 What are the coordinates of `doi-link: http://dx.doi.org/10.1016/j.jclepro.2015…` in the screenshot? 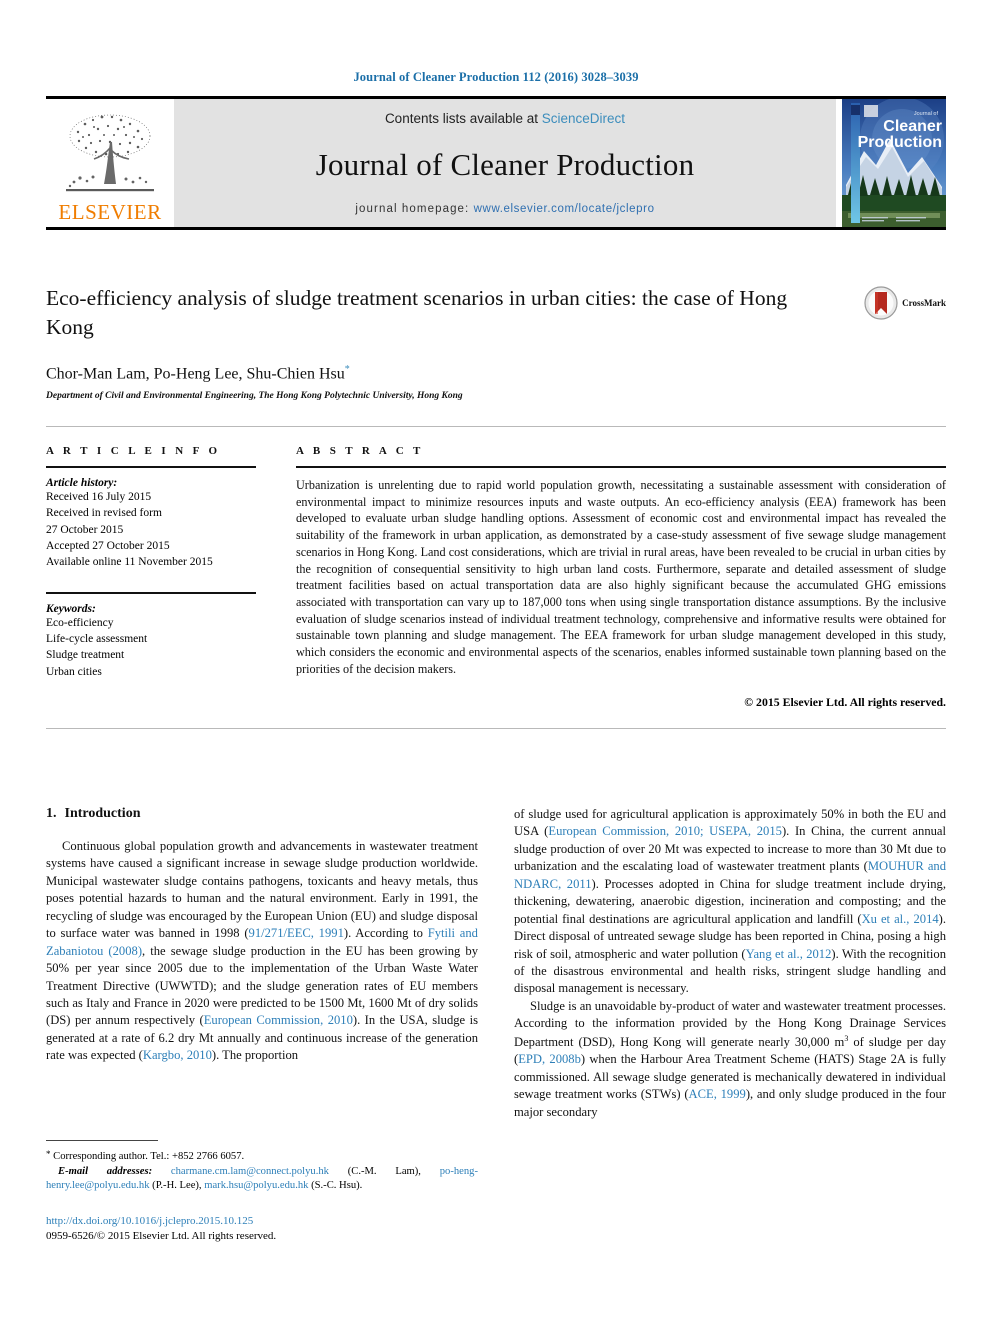 It's located at (262, 1222).